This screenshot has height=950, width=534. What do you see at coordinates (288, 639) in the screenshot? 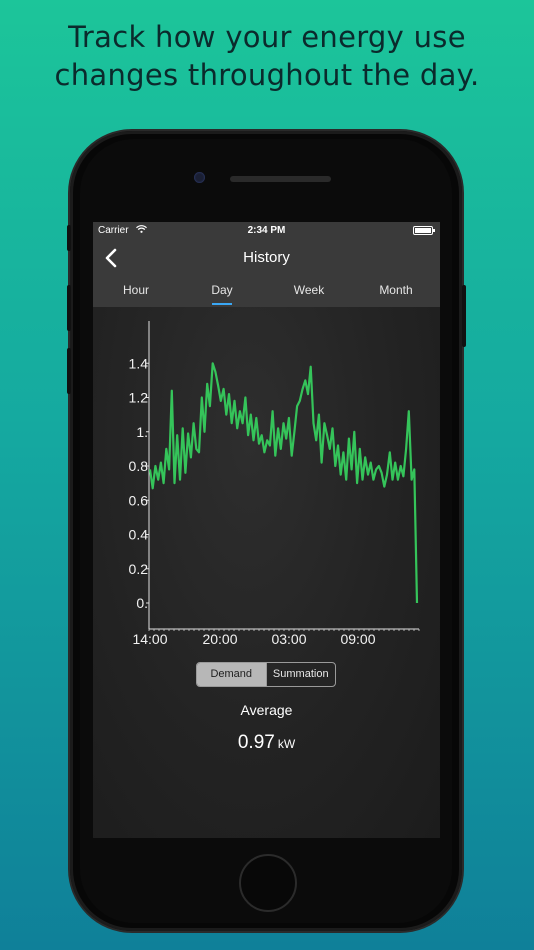
I see `x-tick-label: 03:00` at bounding box center [288, 639].